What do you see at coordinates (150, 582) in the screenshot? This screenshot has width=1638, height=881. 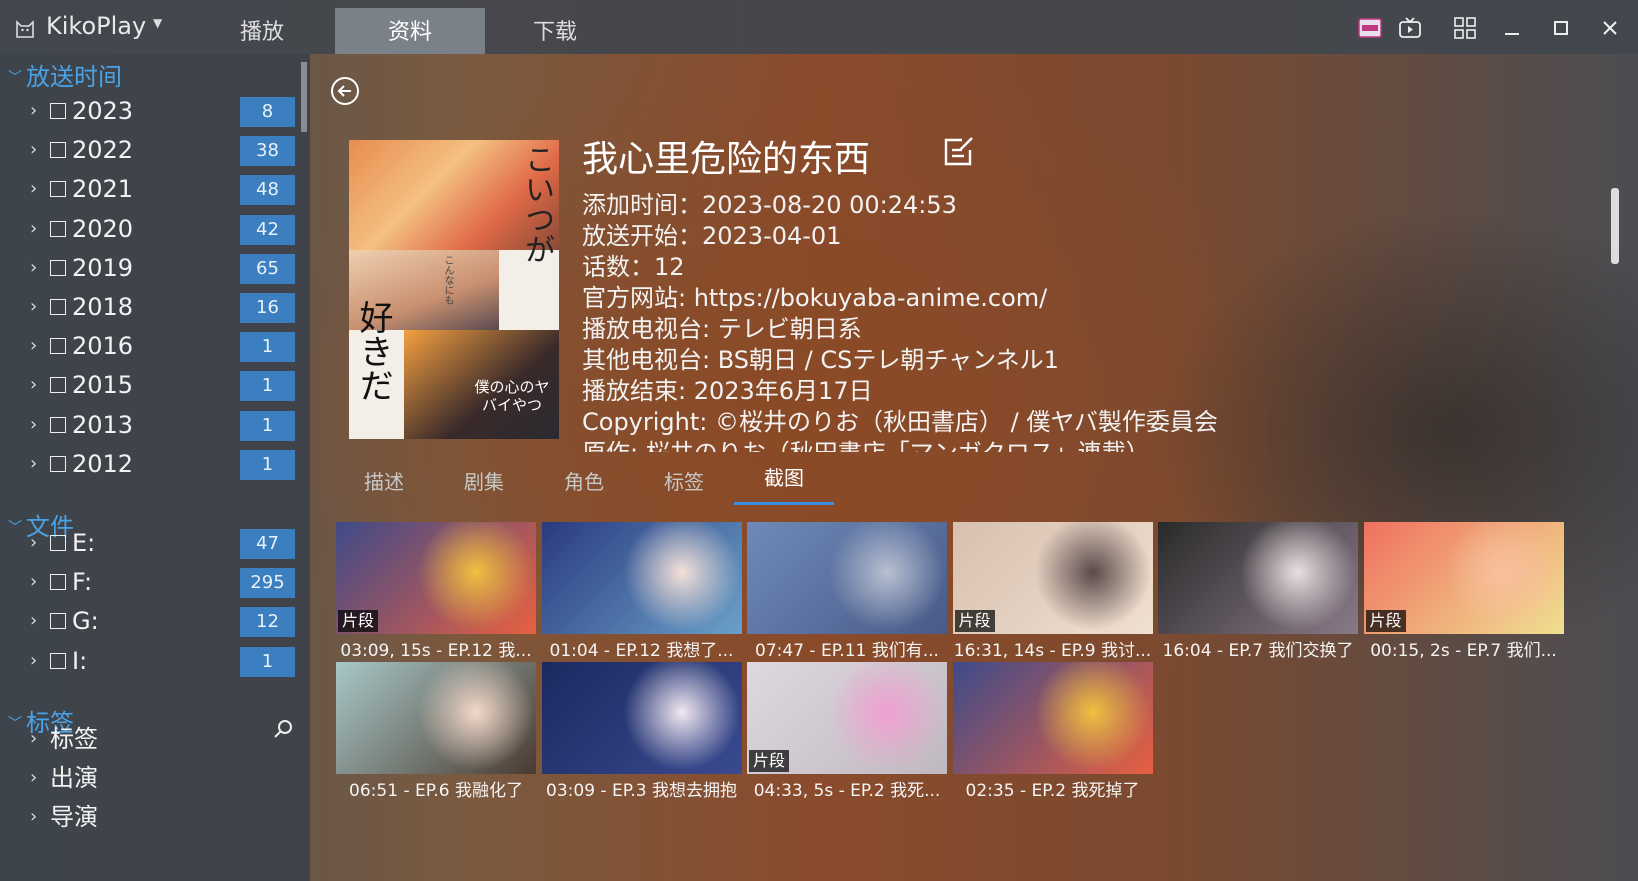 I see `tree-item: › F: 295` at bounding box center [150, 582].